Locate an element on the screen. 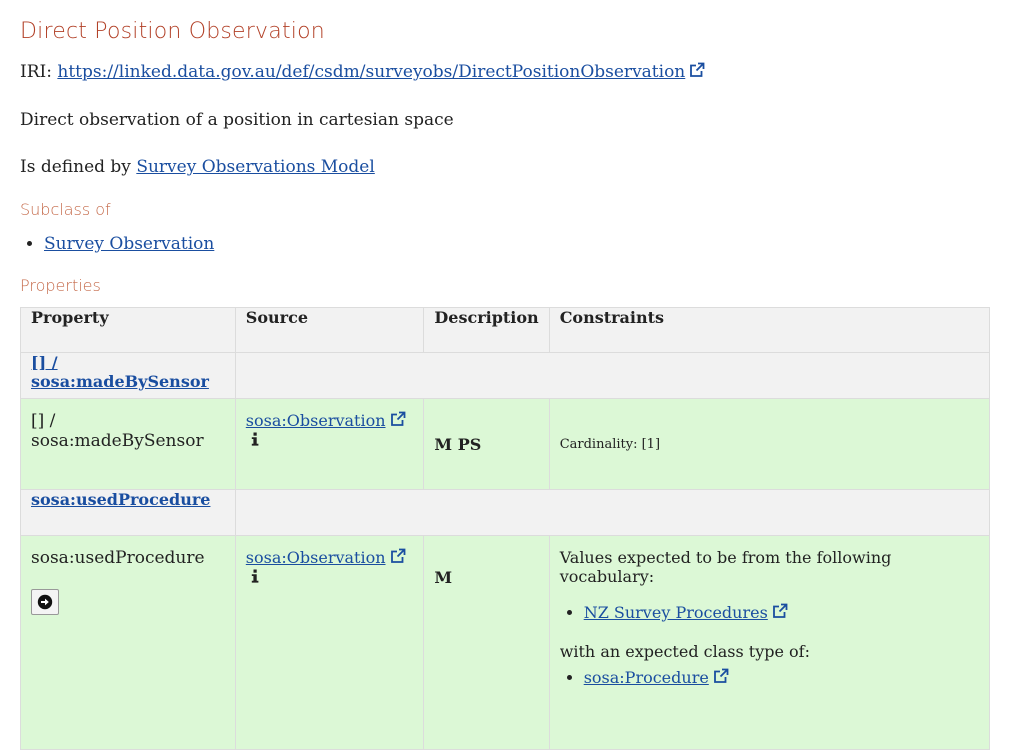  class-type-list: sosa:Procedure is located at coordinates (769, 678).